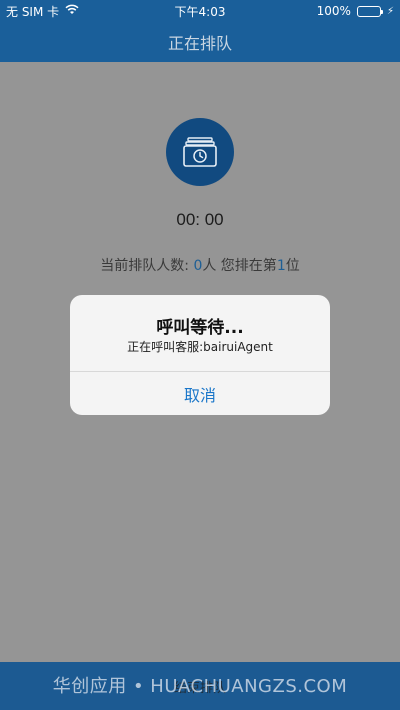 Image resolution: width=400 pixels, height=710 pixels. Describe the element at coordinates (292, 266) in the screenshot. I see `queue-info-suffix: 位` at that location.